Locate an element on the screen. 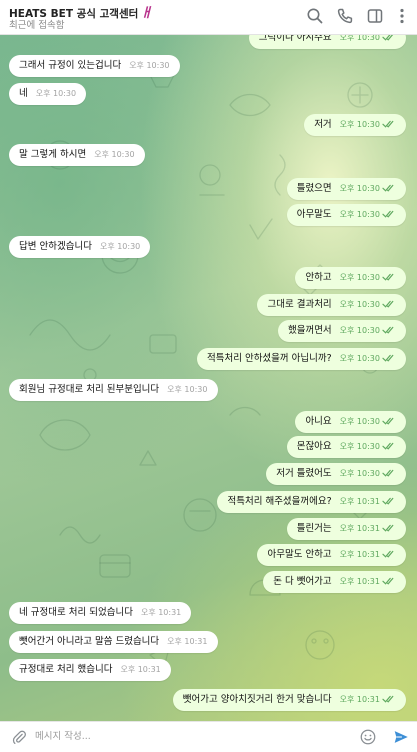 Image resolution: width=417 pixels, height=752 pixels. sidebar-toggle-icon is located at coordinates (375, 16).